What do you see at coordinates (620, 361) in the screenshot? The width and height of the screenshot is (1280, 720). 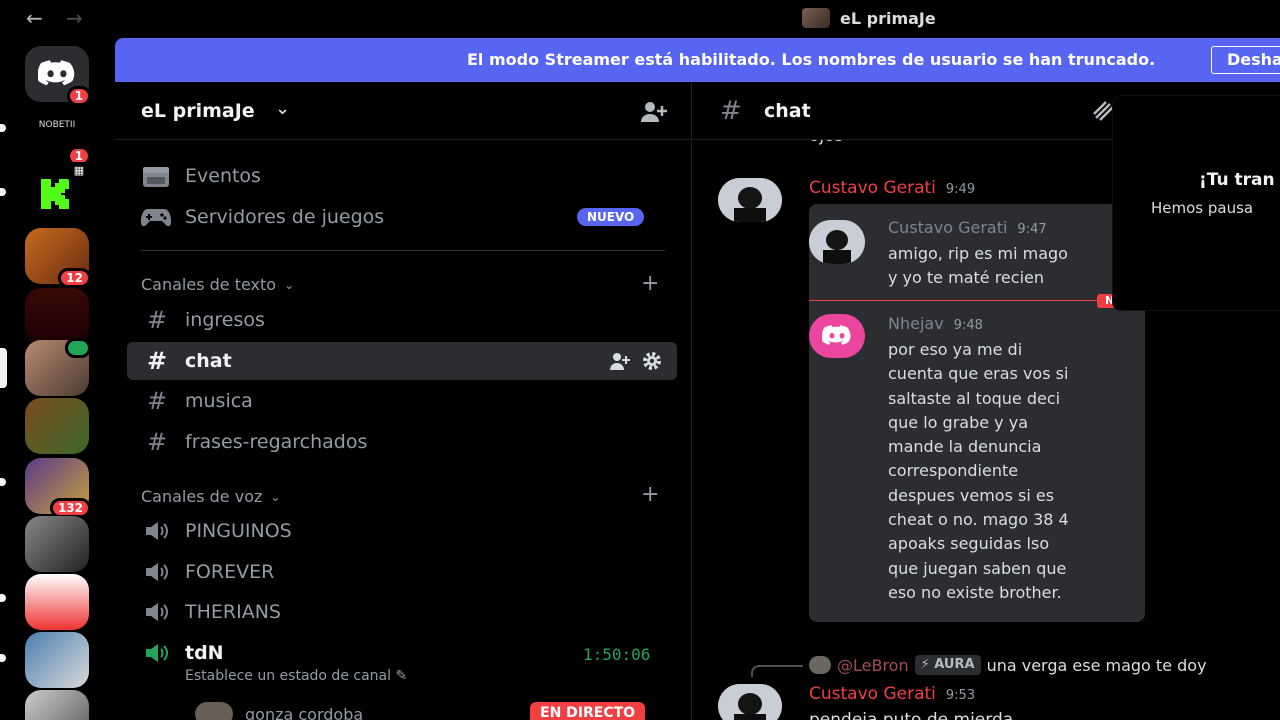 I see `create-invite-icon` at bounding box center [620, 361].